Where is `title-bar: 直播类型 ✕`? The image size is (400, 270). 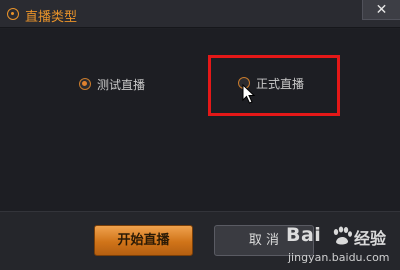 title-bar: 直播类型 ✕ is located at coordinates (200, 14).